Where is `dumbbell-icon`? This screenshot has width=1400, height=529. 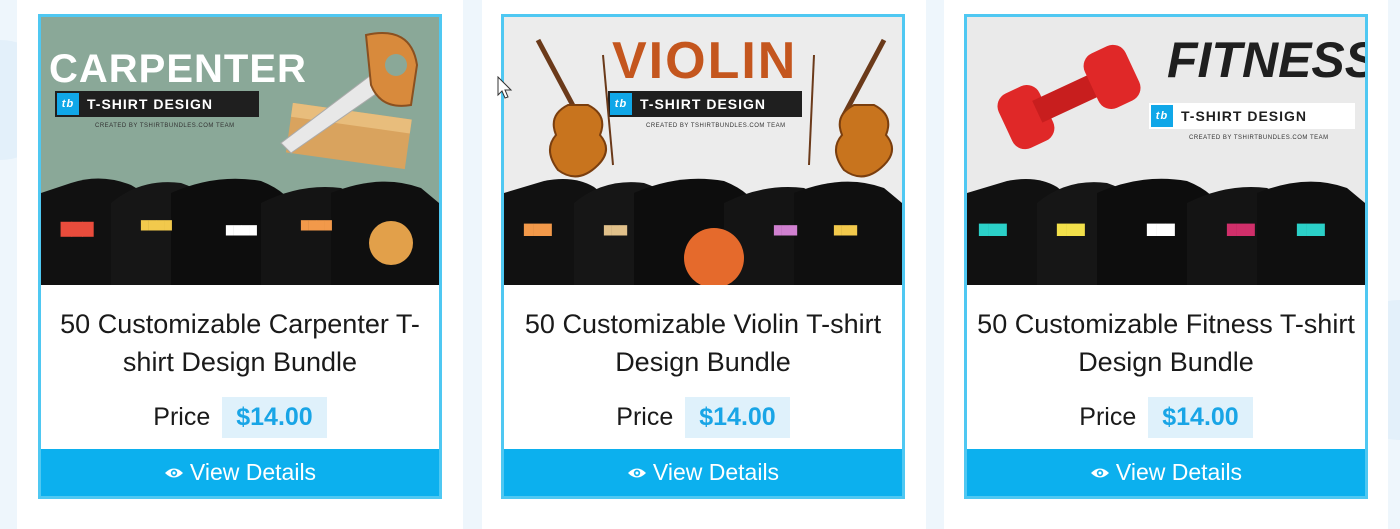 dumbbell-icon is located at coordinates (1069, 97).